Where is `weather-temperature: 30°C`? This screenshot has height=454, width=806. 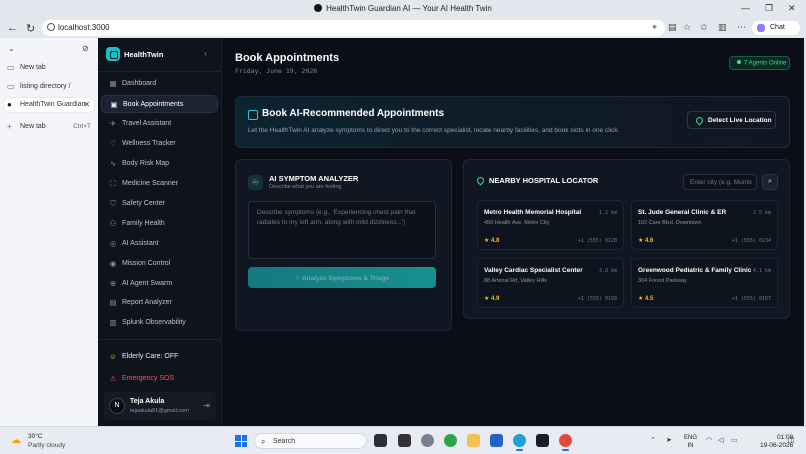
weather-temperature: 30°C is located at coordinates (35, 436).